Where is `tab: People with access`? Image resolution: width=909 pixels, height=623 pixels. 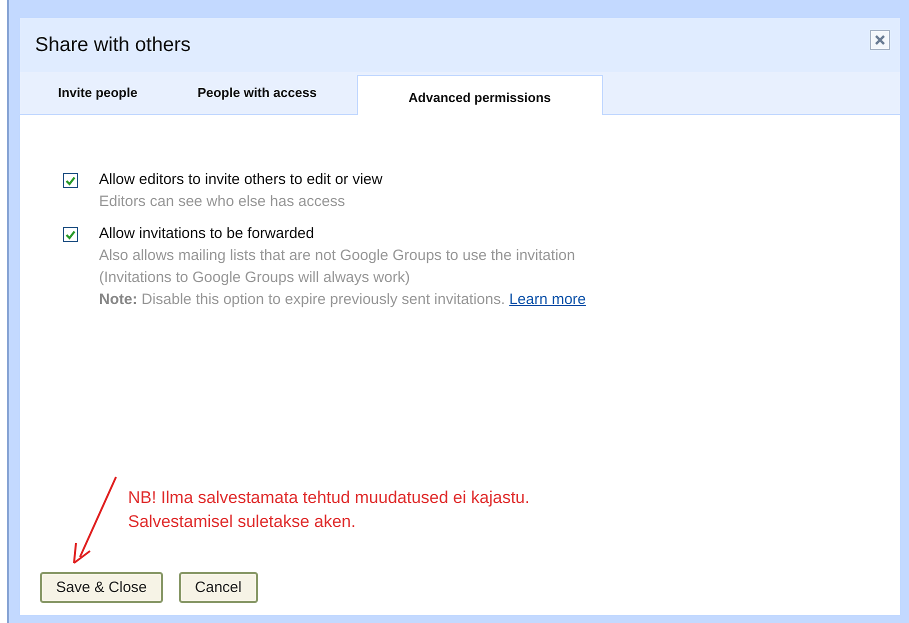 tab: People with access is located at coordinates (261, 99).